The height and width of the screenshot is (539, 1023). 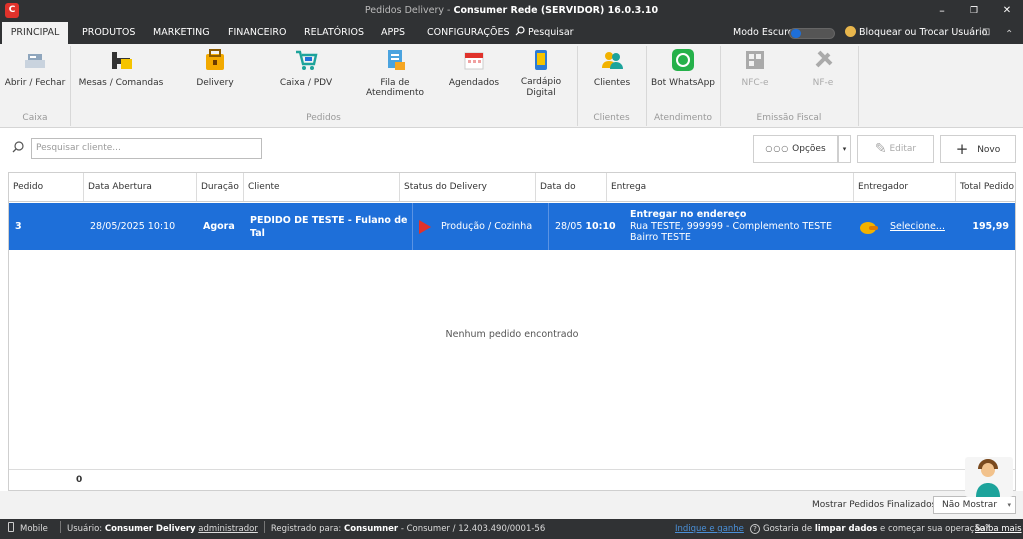 What do you see at coordinates (35, 68) in the screenshot?
I see `ribbon-abrir-fechar: Abrir / Fechar` at bounding box center [35, 68].